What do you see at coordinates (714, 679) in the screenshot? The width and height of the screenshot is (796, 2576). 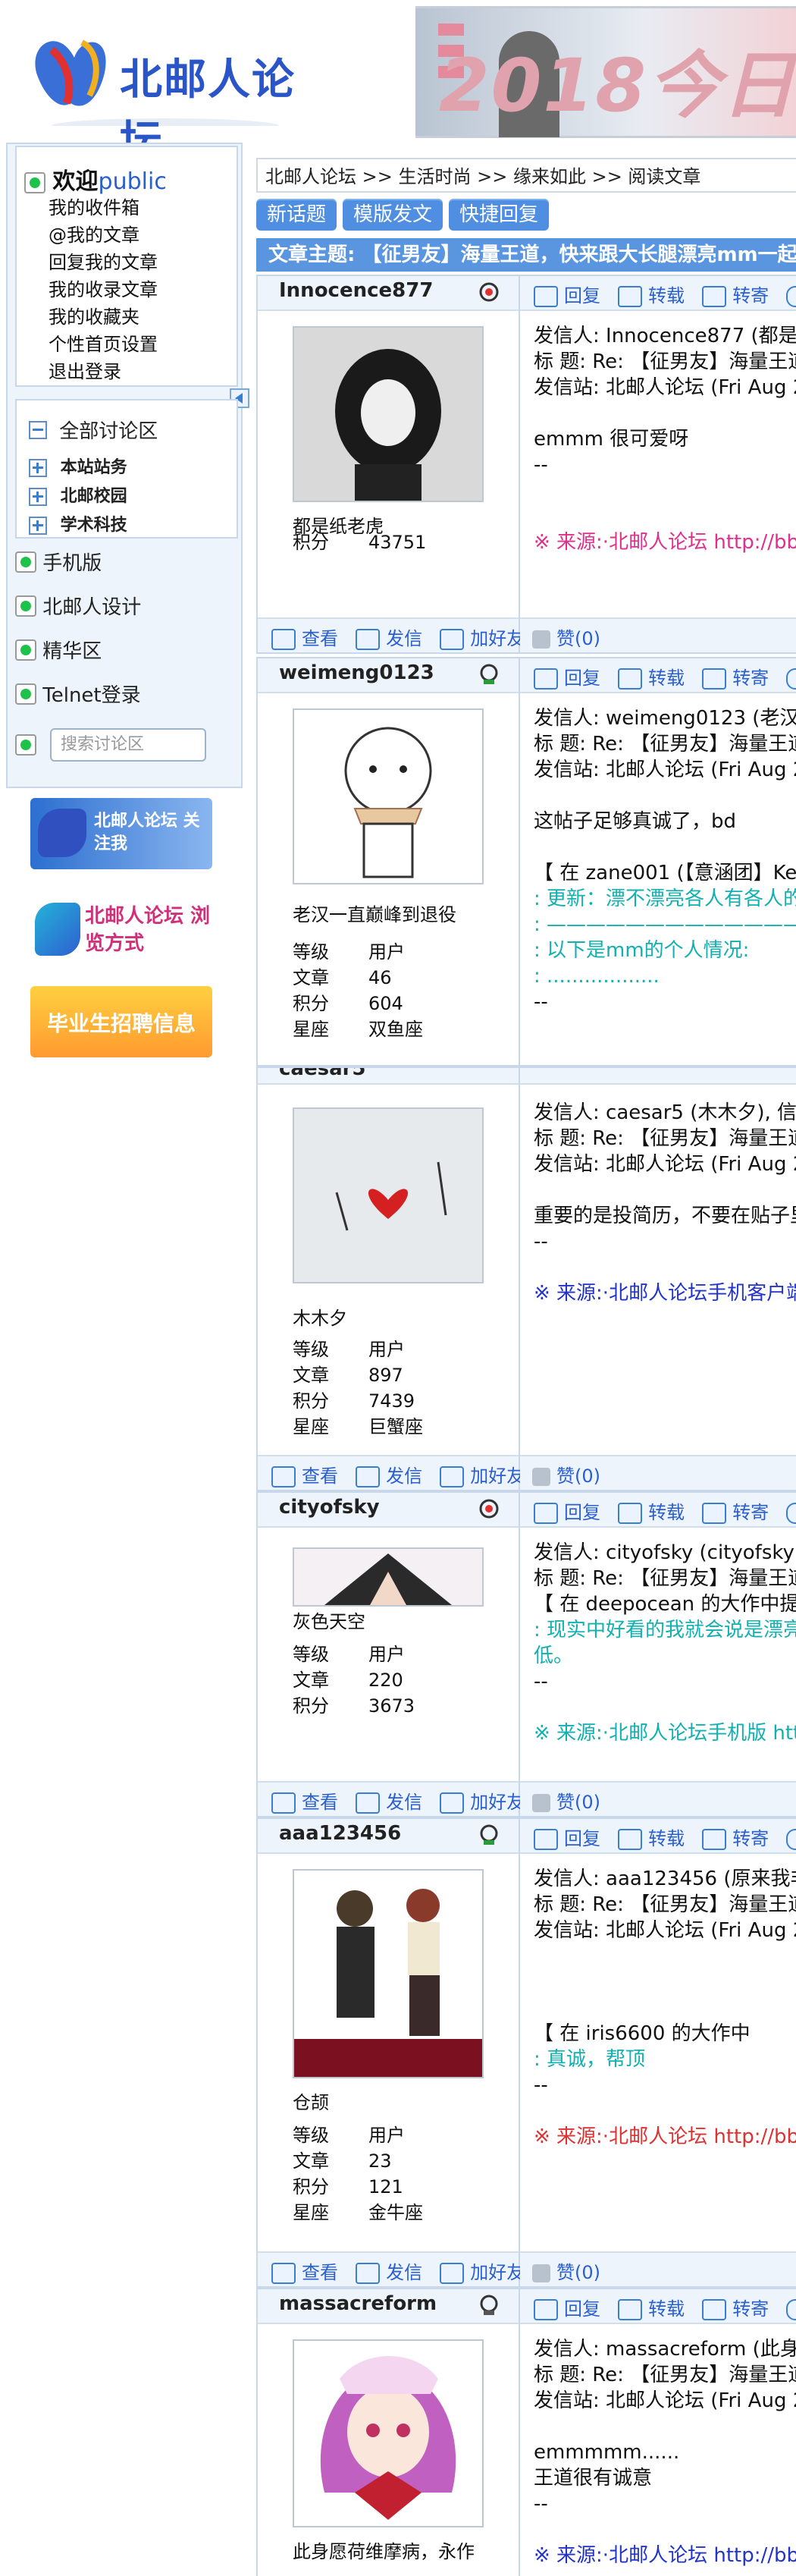 I see `mail-icon` at bounding box center [714, 679].